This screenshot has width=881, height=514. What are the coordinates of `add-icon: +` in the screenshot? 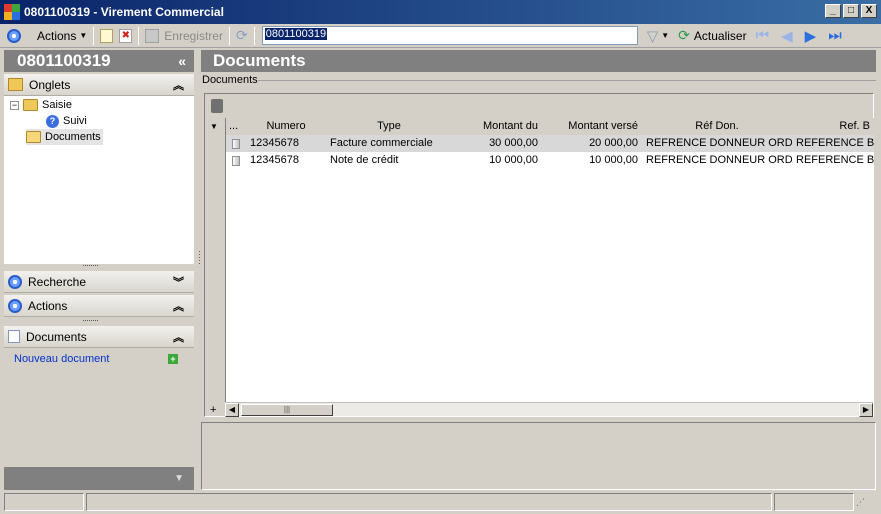 It's located at (173, 359).